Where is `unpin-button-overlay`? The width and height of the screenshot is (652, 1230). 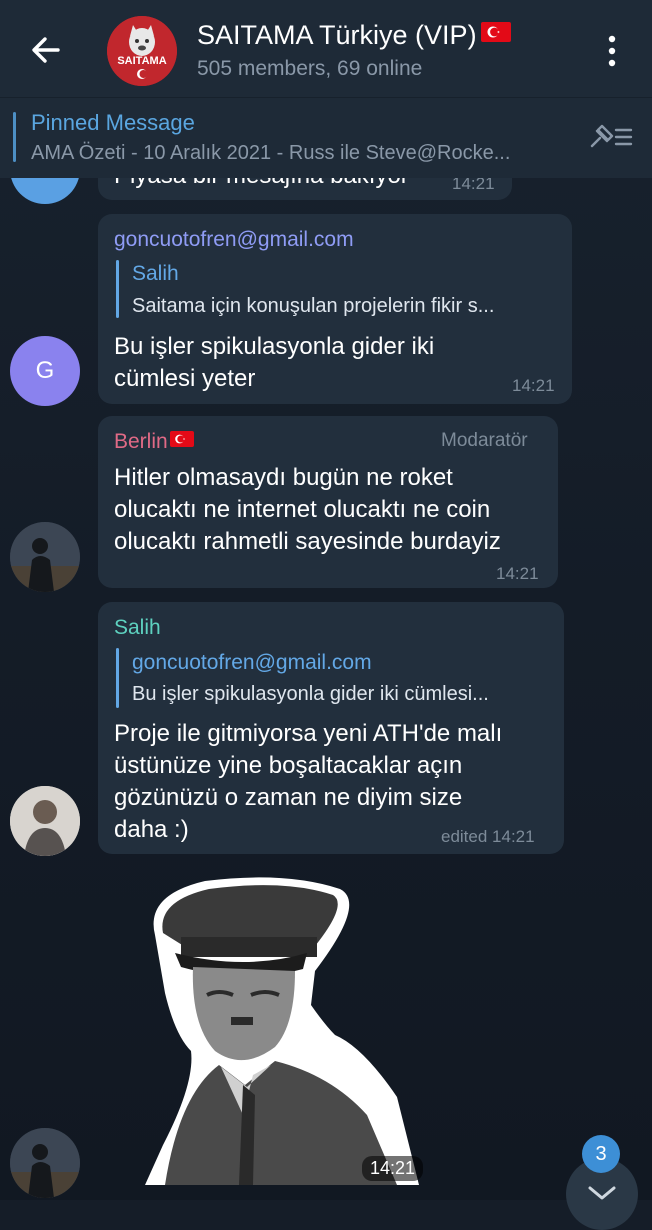
unpin-button-overlay is located at coordinates (611, 138).